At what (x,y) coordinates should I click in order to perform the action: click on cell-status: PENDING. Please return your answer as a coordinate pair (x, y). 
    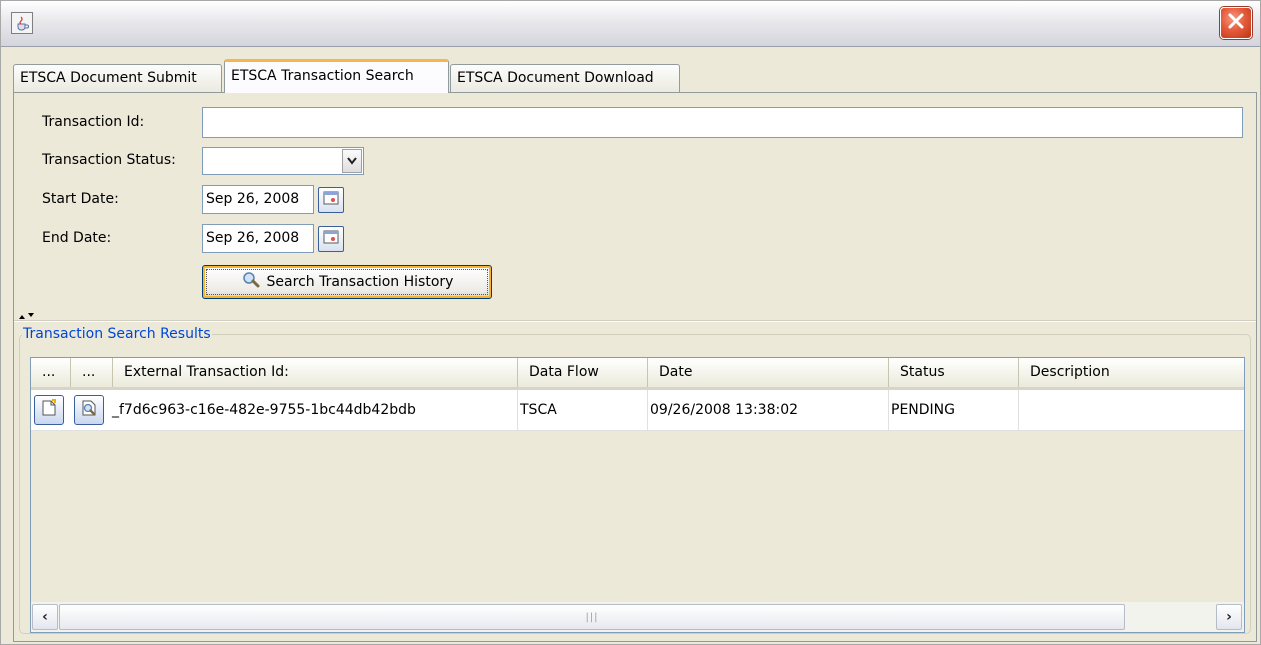
    Looking at the image, I should click on (954, 410).